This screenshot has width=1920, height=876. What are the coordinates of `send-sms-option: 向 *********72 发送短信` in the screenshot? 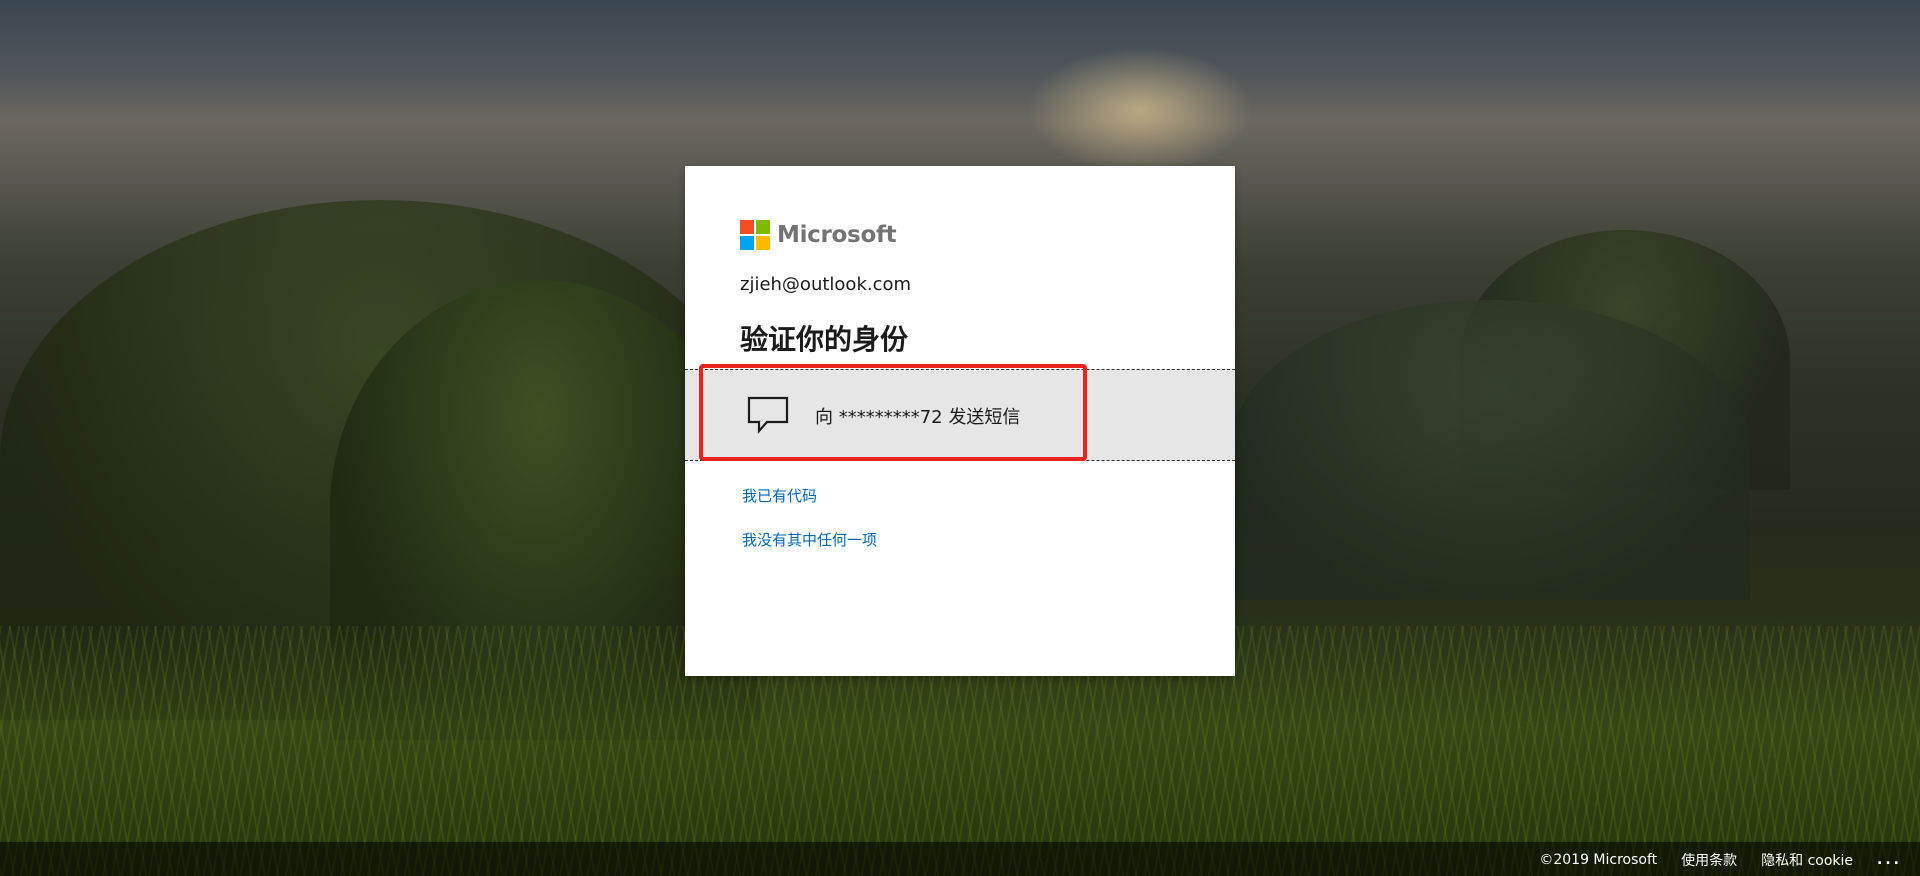 It's located at (960, 415).